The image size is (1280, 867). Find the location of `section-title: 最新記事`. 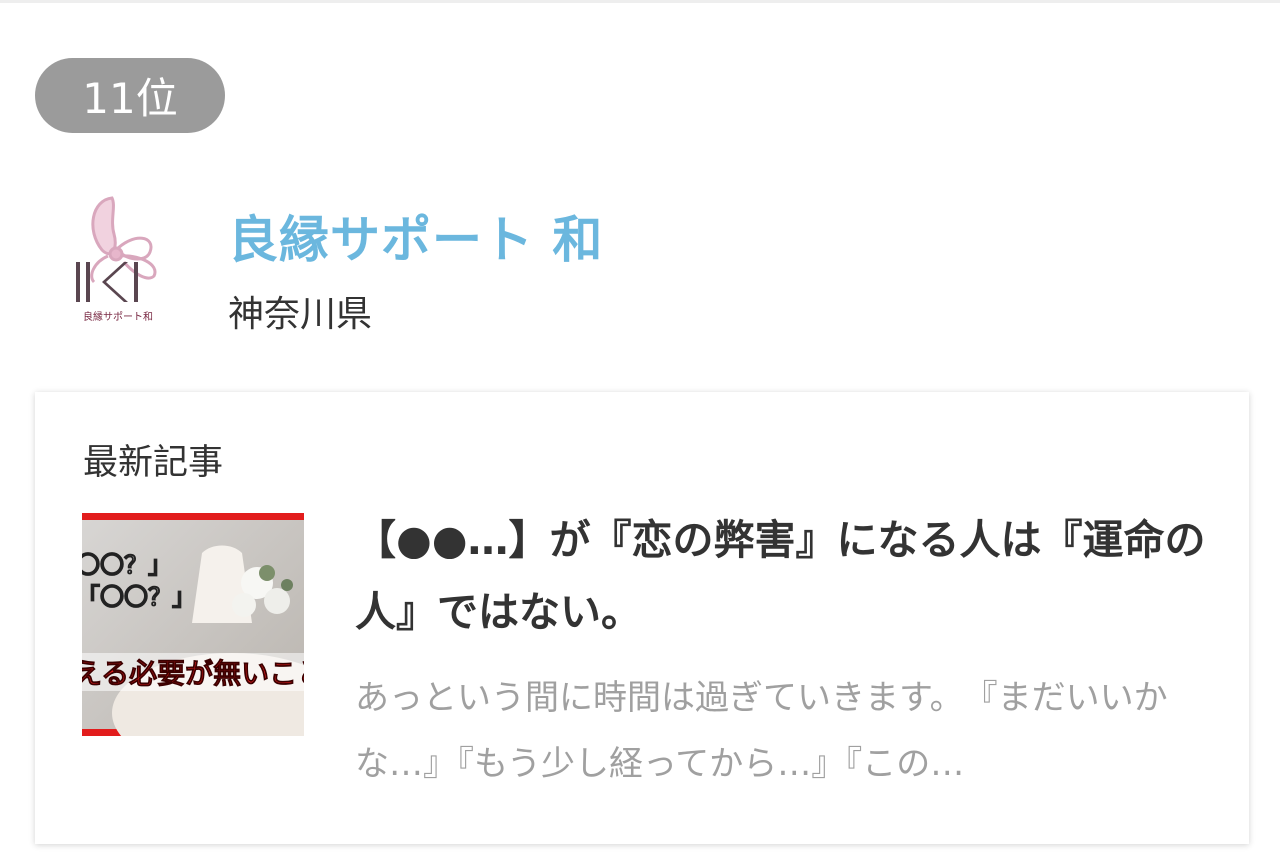

section-title: 最新記事 is located at coordinates (153, 463).